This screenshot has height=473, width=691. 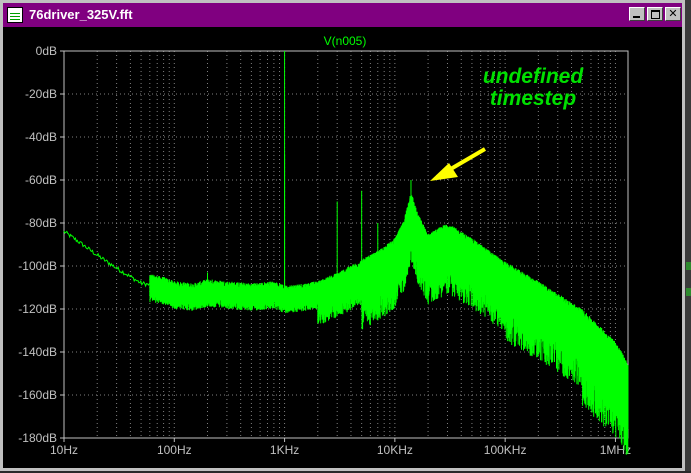 I want to click on x-tick-label: 10KHz, so click(x=395, y=450).